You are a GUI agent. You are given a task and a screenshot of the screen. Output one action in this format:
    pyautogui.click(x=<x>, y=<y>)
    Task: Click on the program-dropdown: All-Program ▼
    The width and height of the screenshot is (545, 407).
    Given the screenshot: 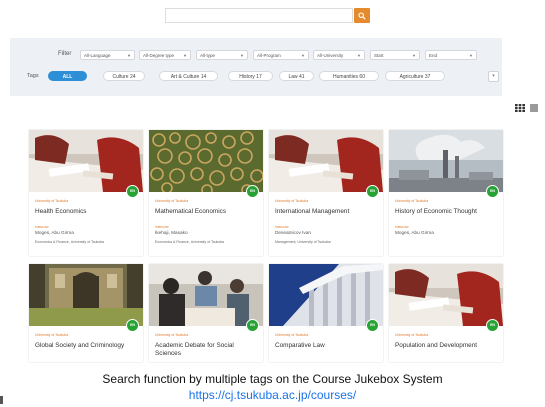 What is the action you would take?
    pyautogui.click(x=281, y=55)
    